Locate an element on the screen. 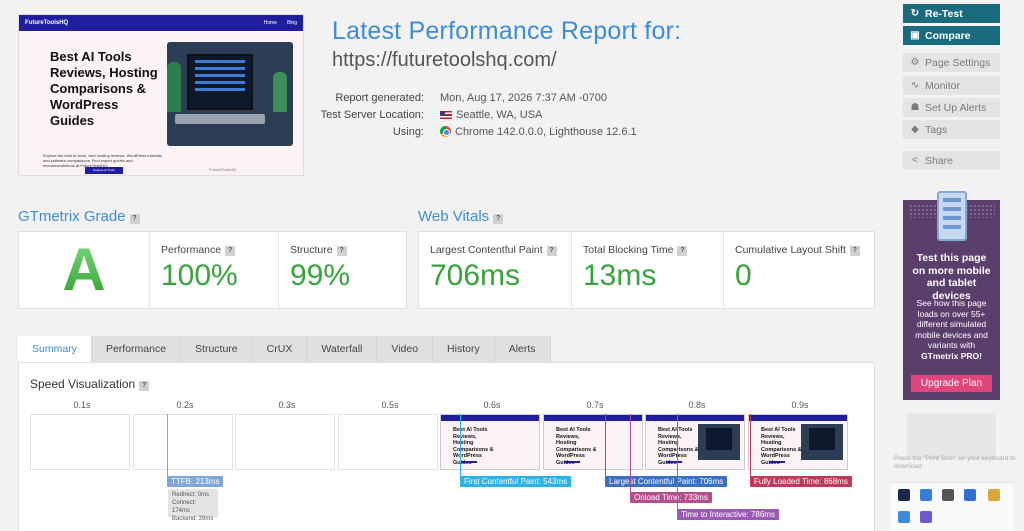  grade-section-title: GTmetrix Grade? is located at coordinates (79, 216).